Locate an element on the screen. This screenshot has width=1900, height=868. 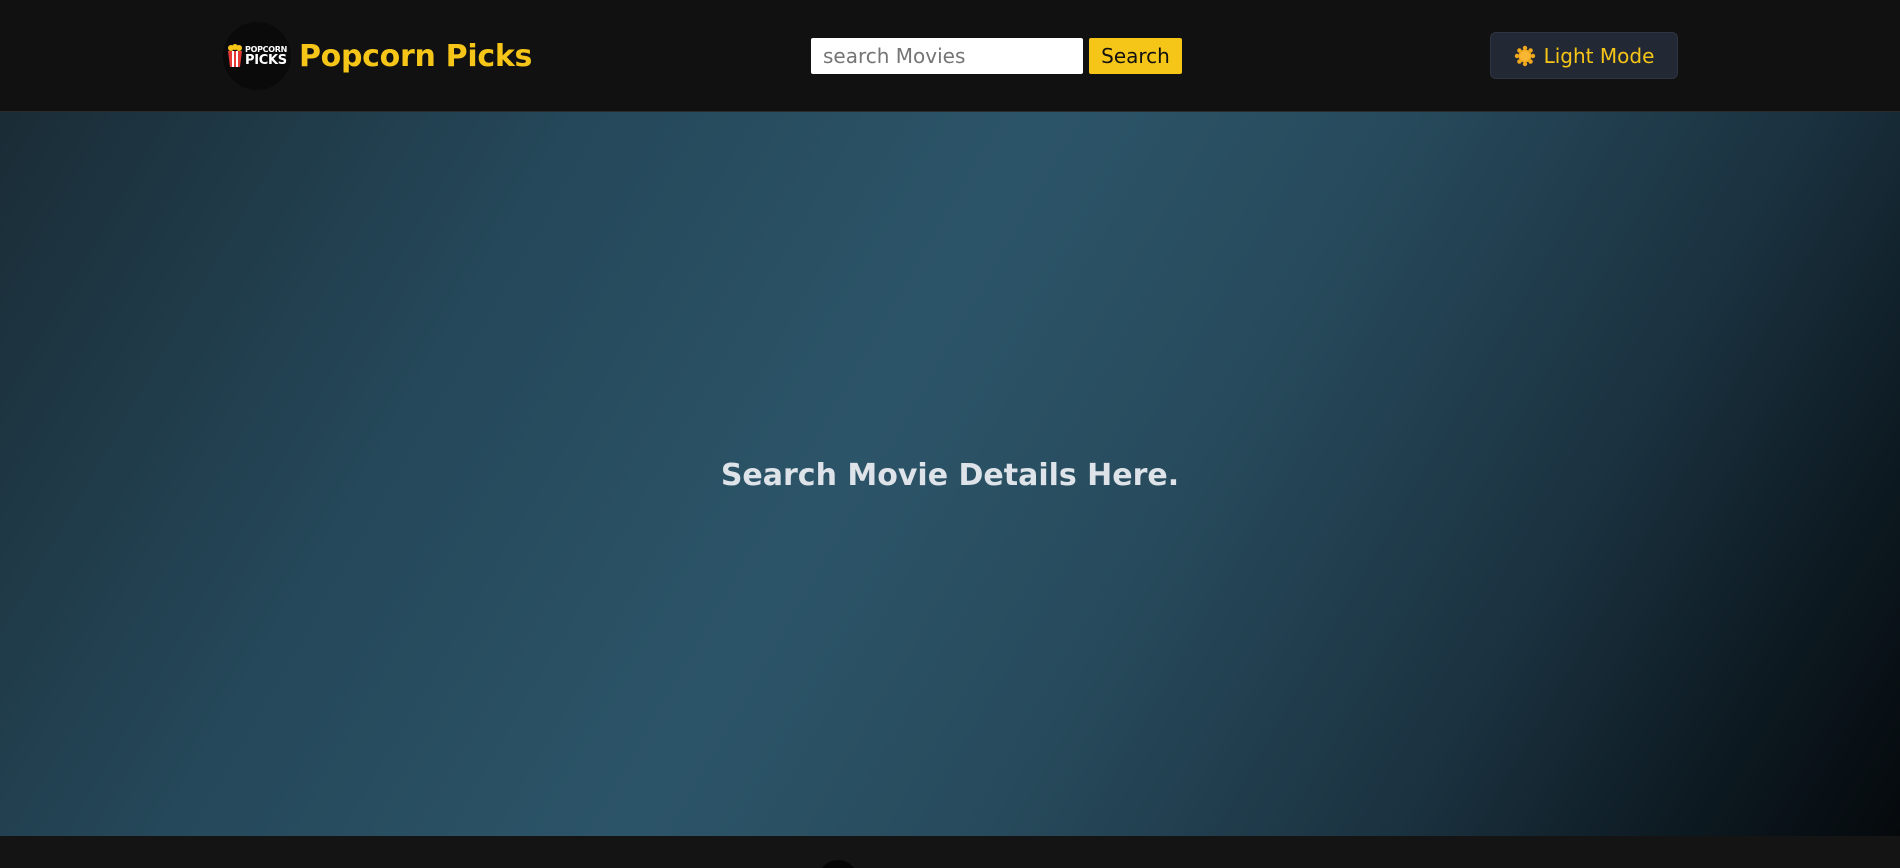
search-form: Search is located at coordinates (996, 56).